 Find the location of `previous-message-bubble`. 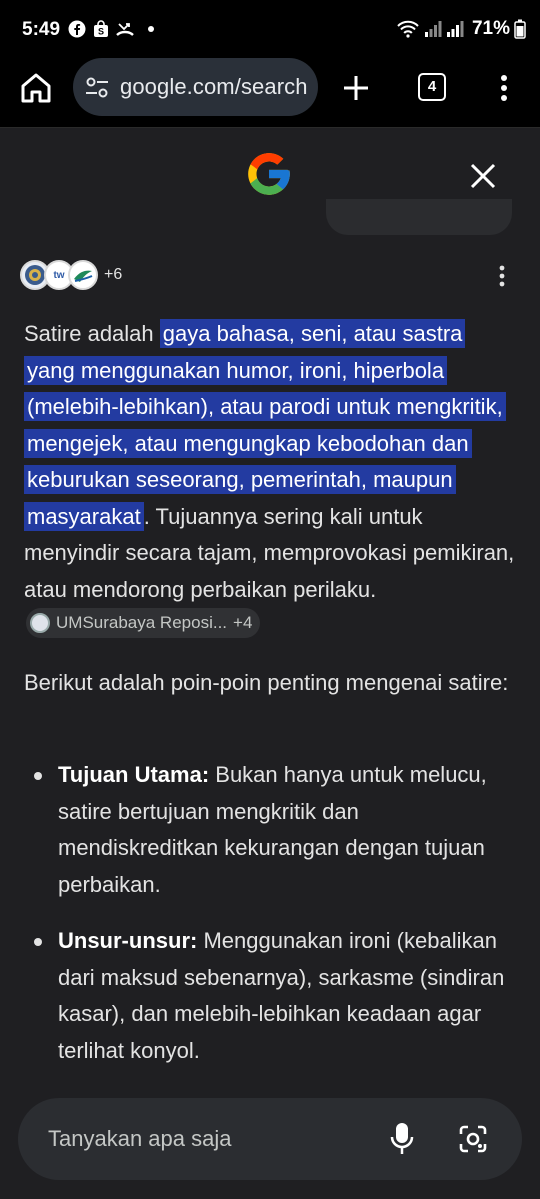

previous-message-bubble is located at coordinates (419, 217).